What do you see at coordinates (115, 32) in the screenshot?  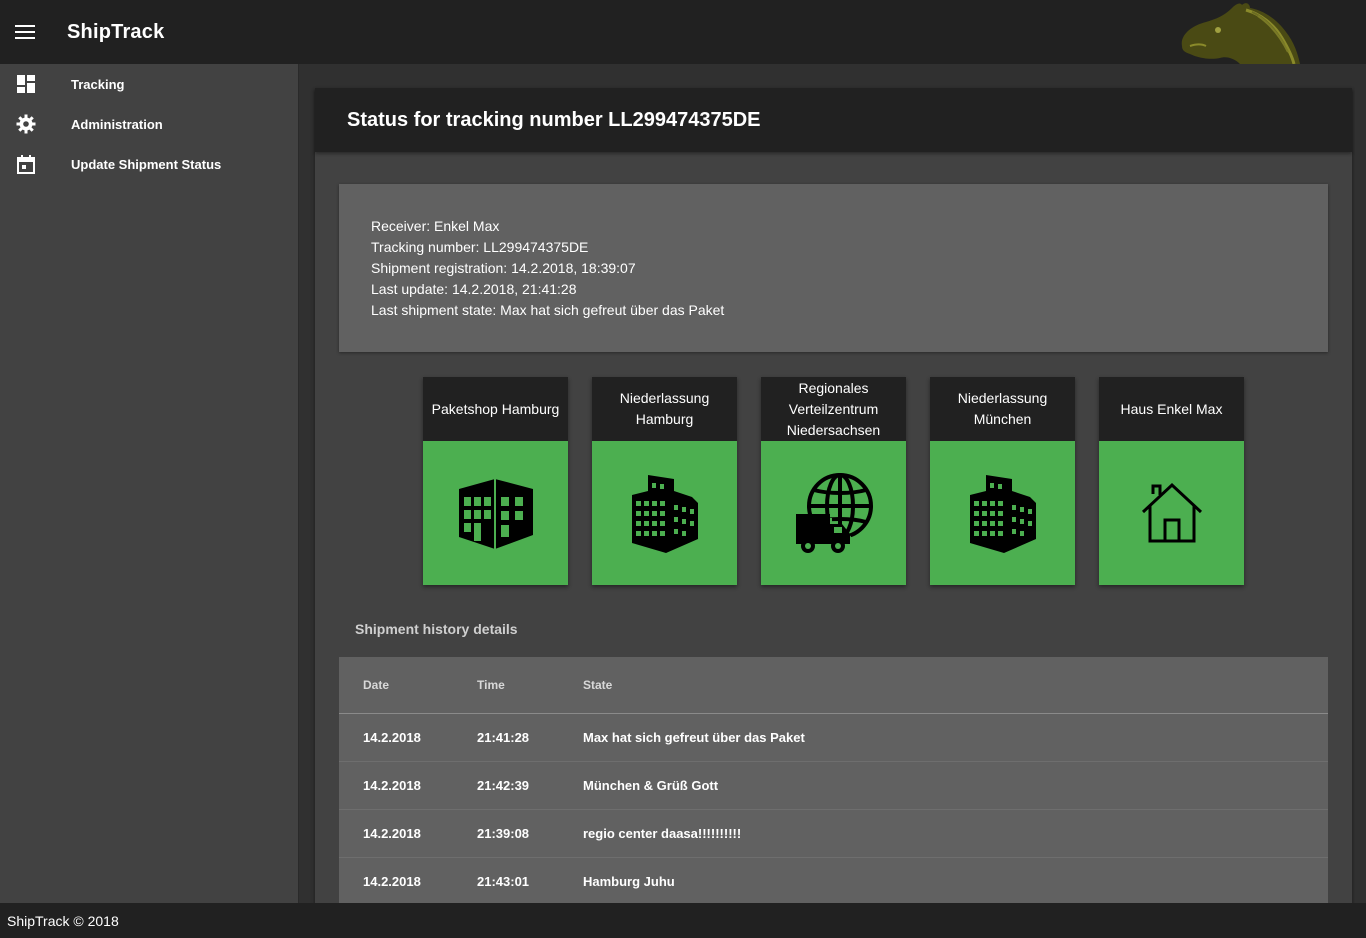 I see `app-title: ShipTrack` at bounding box center [115, 32].